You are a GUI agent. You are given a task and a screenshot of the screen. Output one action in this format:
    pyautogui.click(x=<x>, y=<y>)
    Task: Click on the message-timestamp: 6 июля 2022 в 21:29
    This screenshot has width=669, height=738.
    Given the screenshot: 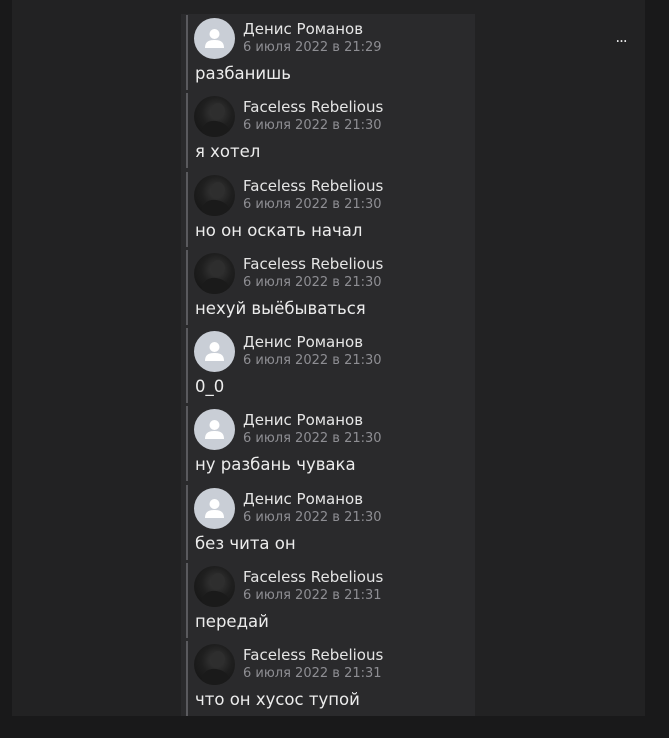 What is the action you would take?
    pyautogui.click(x=312, y=47)
    